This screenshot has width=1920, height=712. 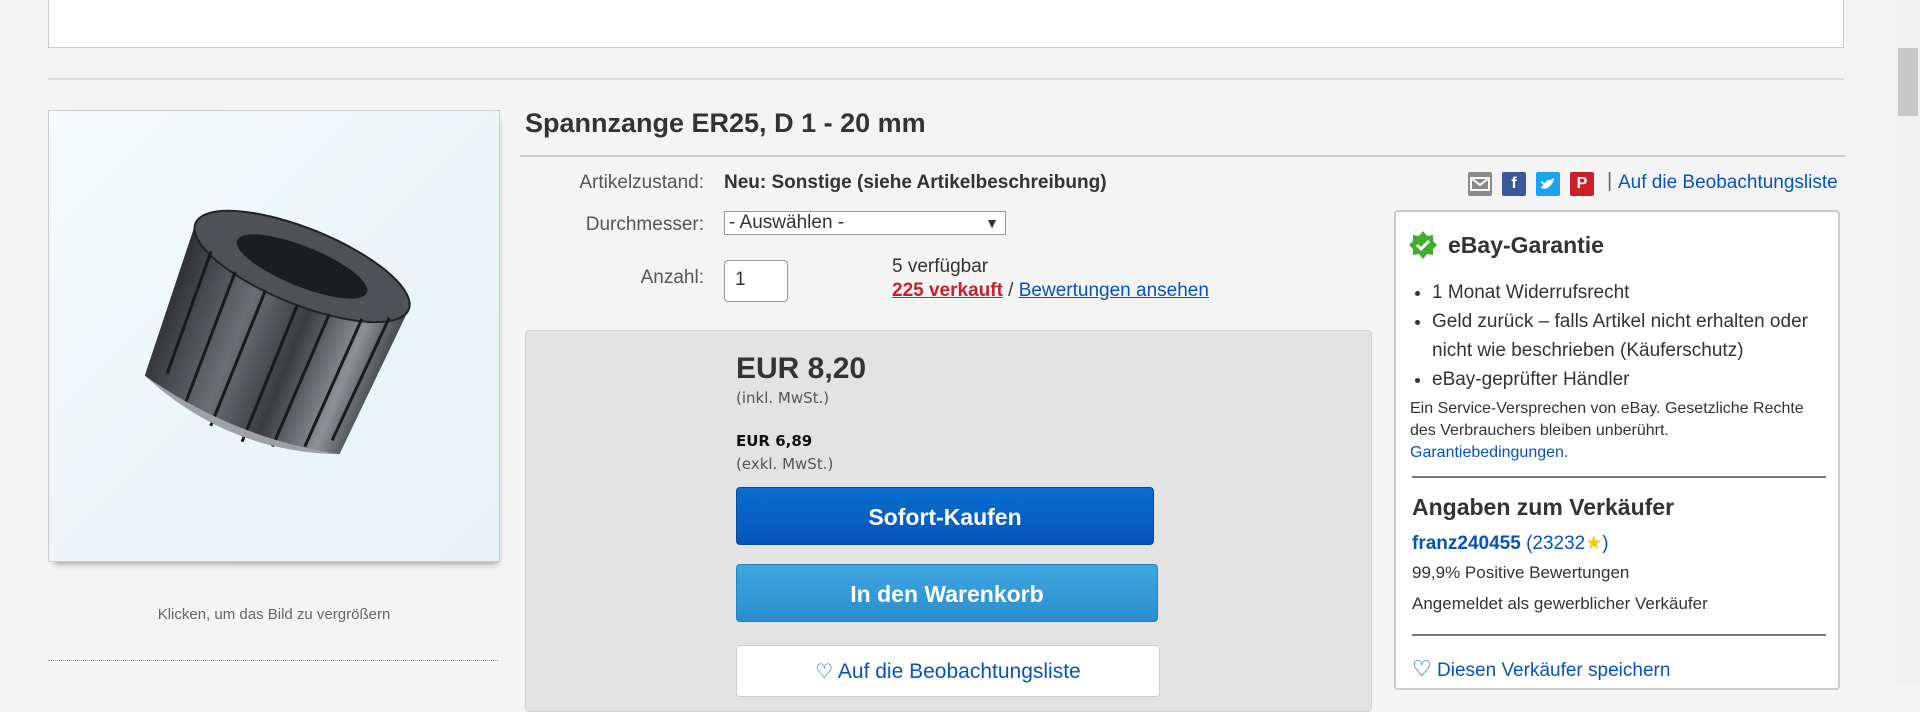 I want to click on facebook-icon: f, so click(x=1514, y=184).